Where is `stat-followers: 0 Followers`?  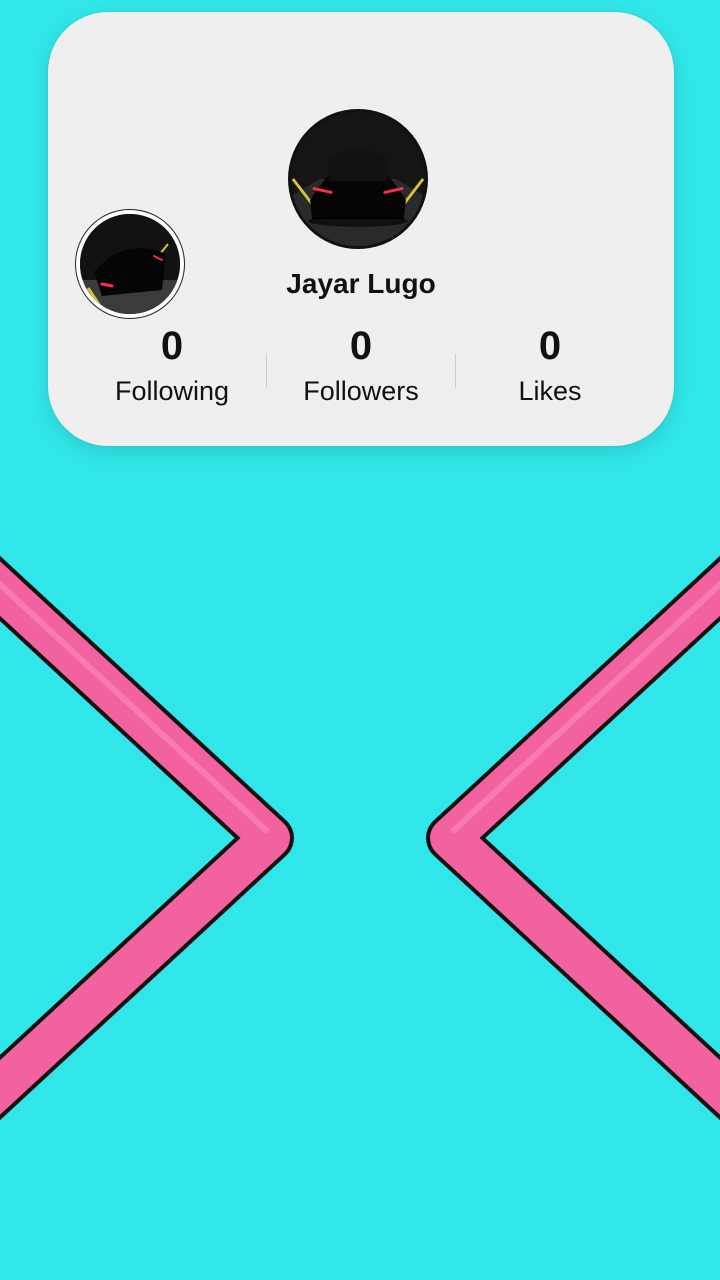
stat-followers: 0 Followers is located at coordinates (361, 374).